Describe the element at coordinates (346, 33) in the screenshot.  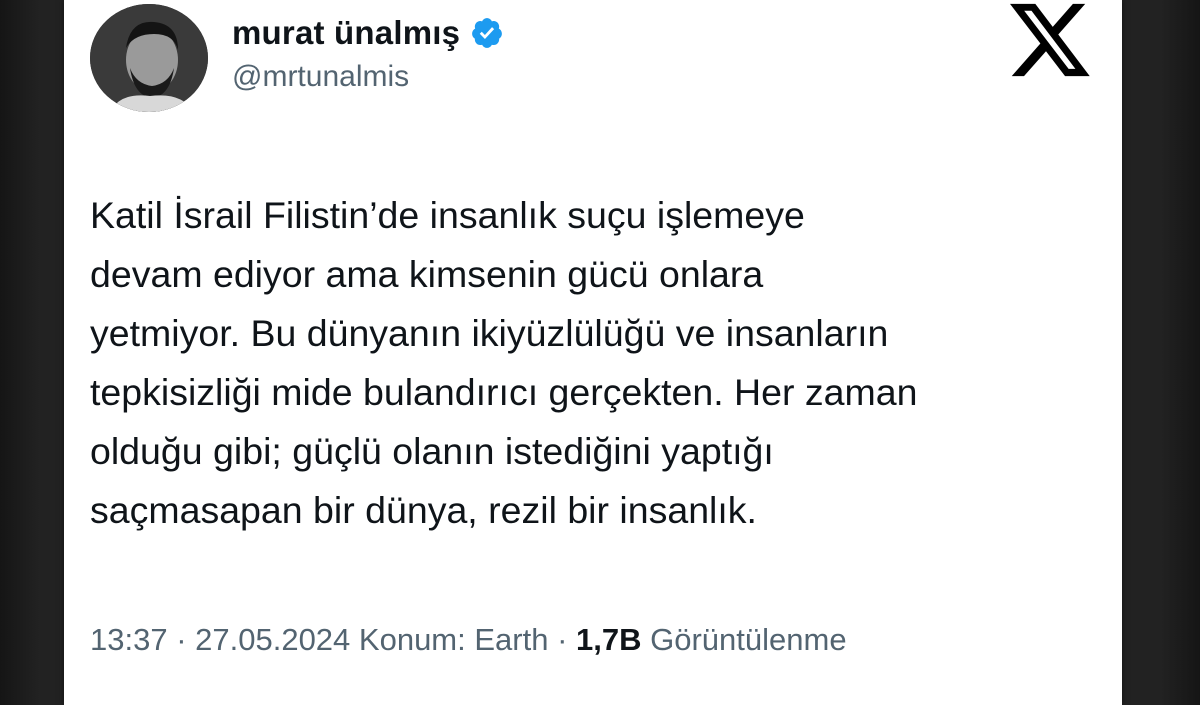
I see `author-display-name: murat ünalmış` at that location.